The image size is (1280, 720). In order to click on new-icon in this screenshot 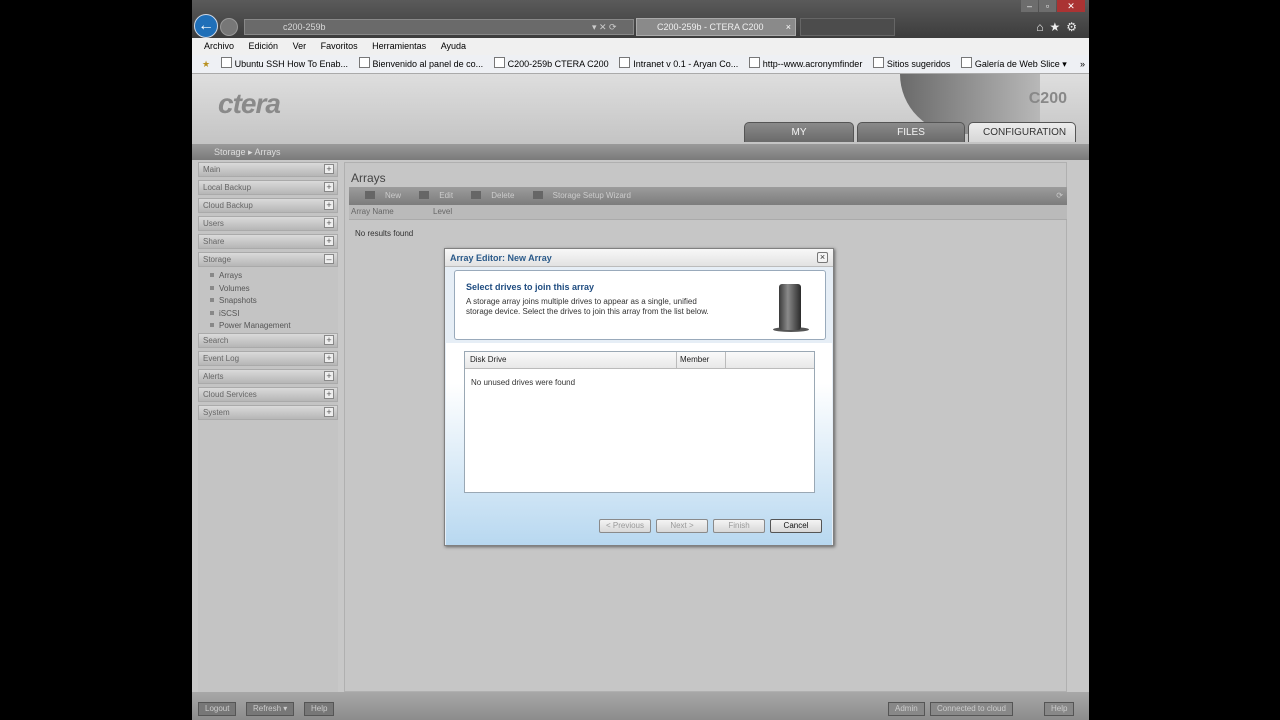, I will do `click(370, 195)`.